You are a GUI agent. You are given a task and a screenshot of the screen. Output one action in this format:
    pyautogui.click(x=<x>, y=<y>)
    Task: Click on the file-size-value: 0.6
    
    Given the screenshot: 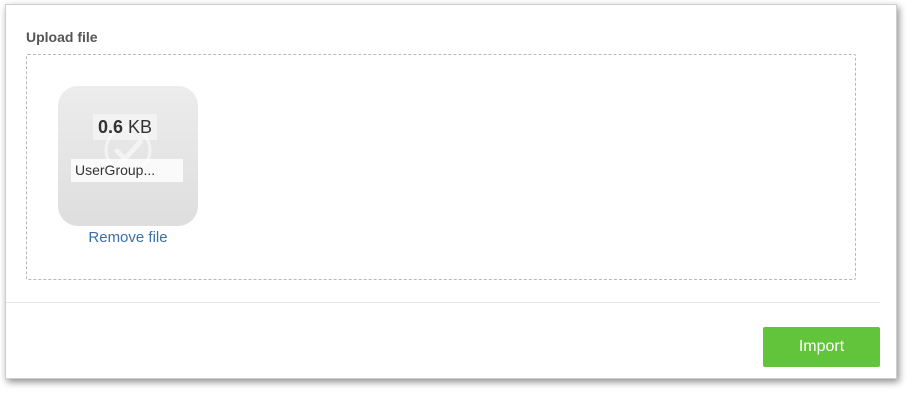 What is the action you would take?
    pyautogui.click(x=111, y=127)
    